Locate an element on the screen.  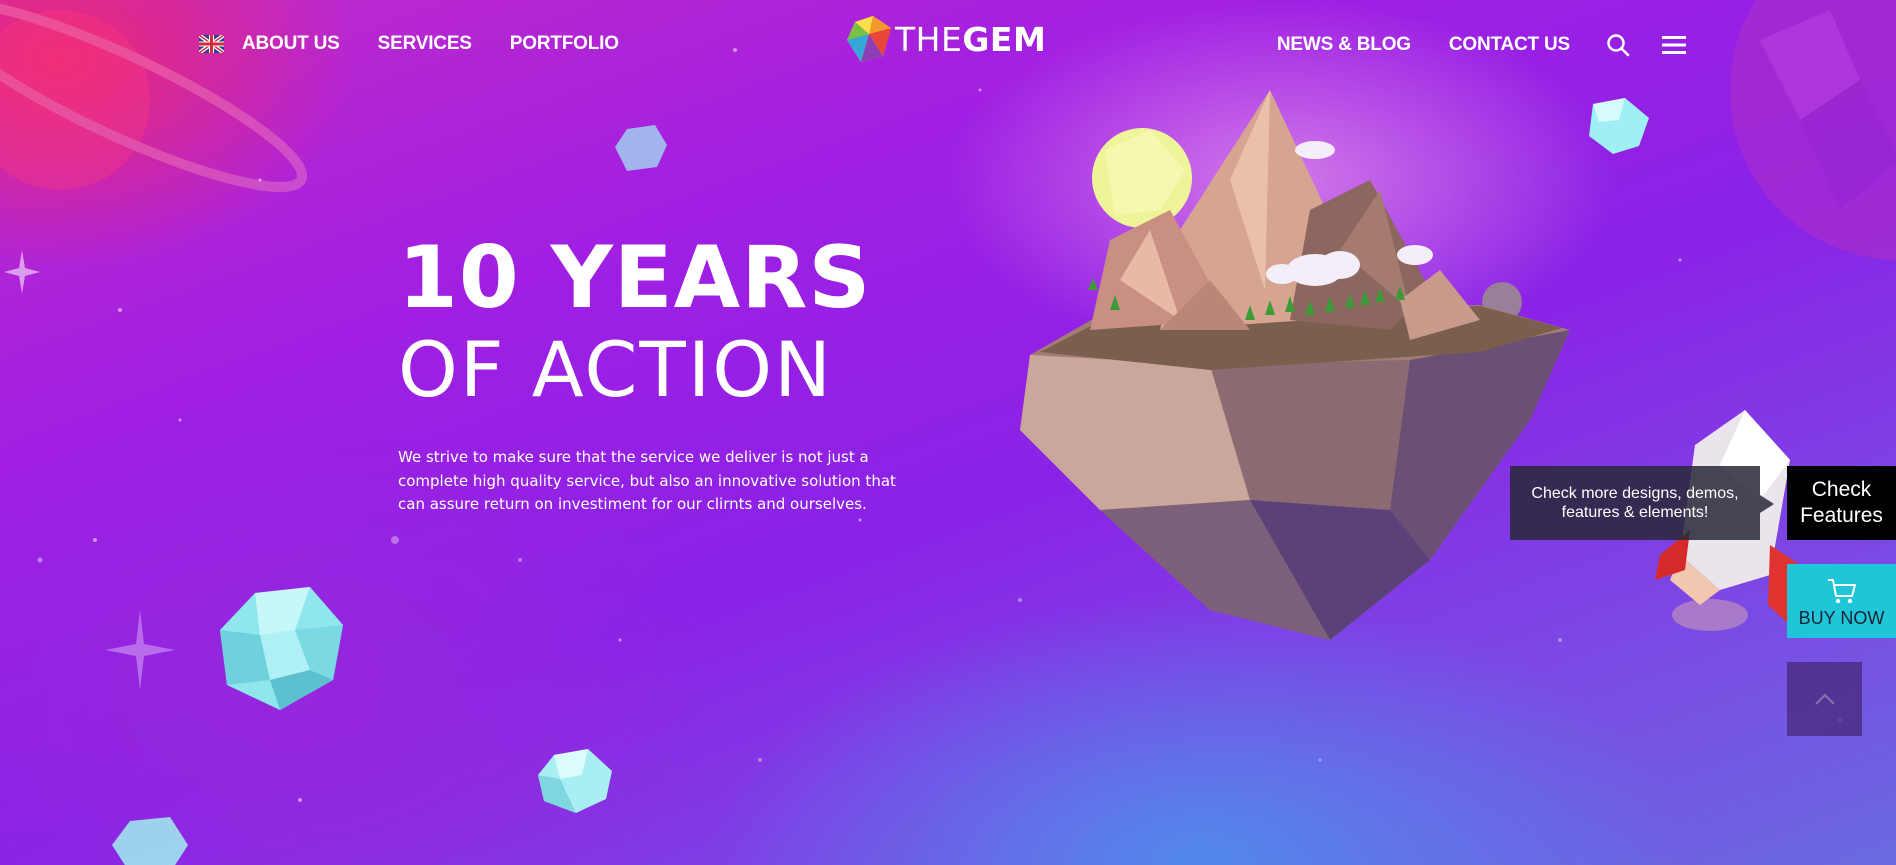
crystal-large-art is located at coordinates (281, 648).